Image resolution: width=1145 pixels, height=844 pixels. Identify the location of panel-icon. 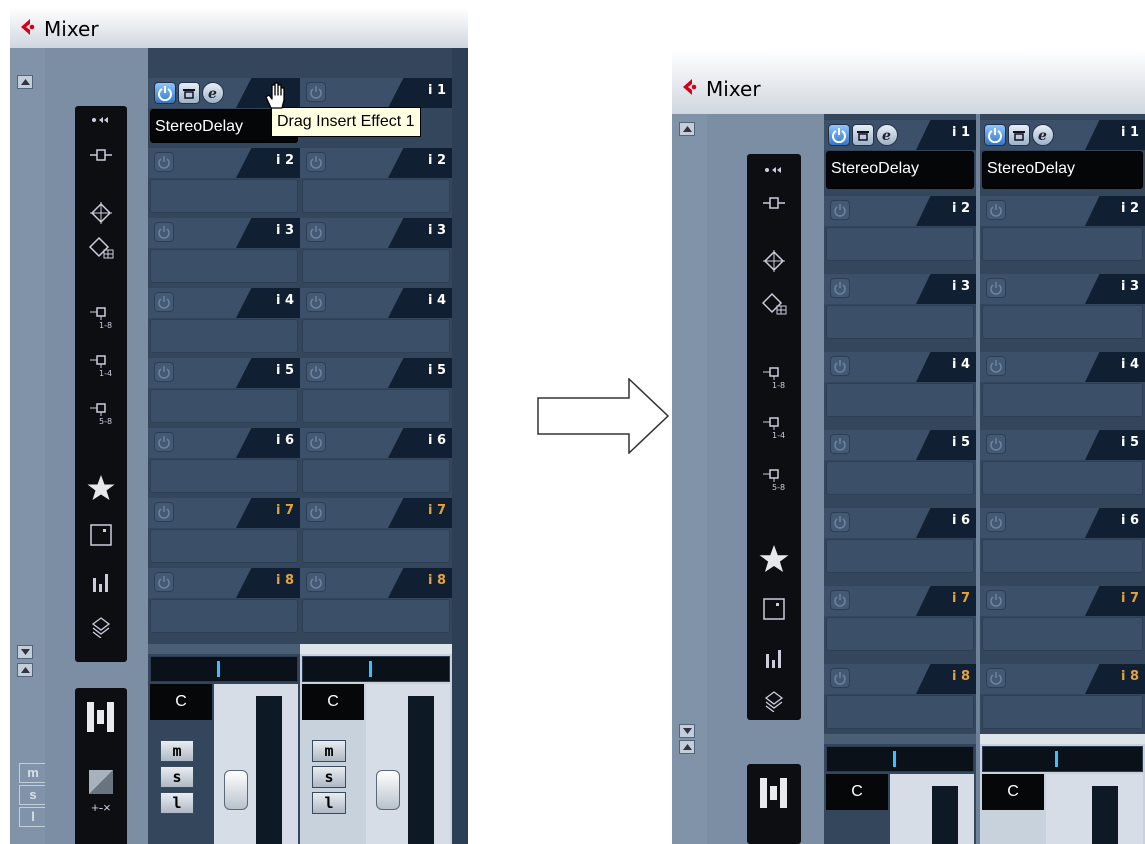
(774, 609).